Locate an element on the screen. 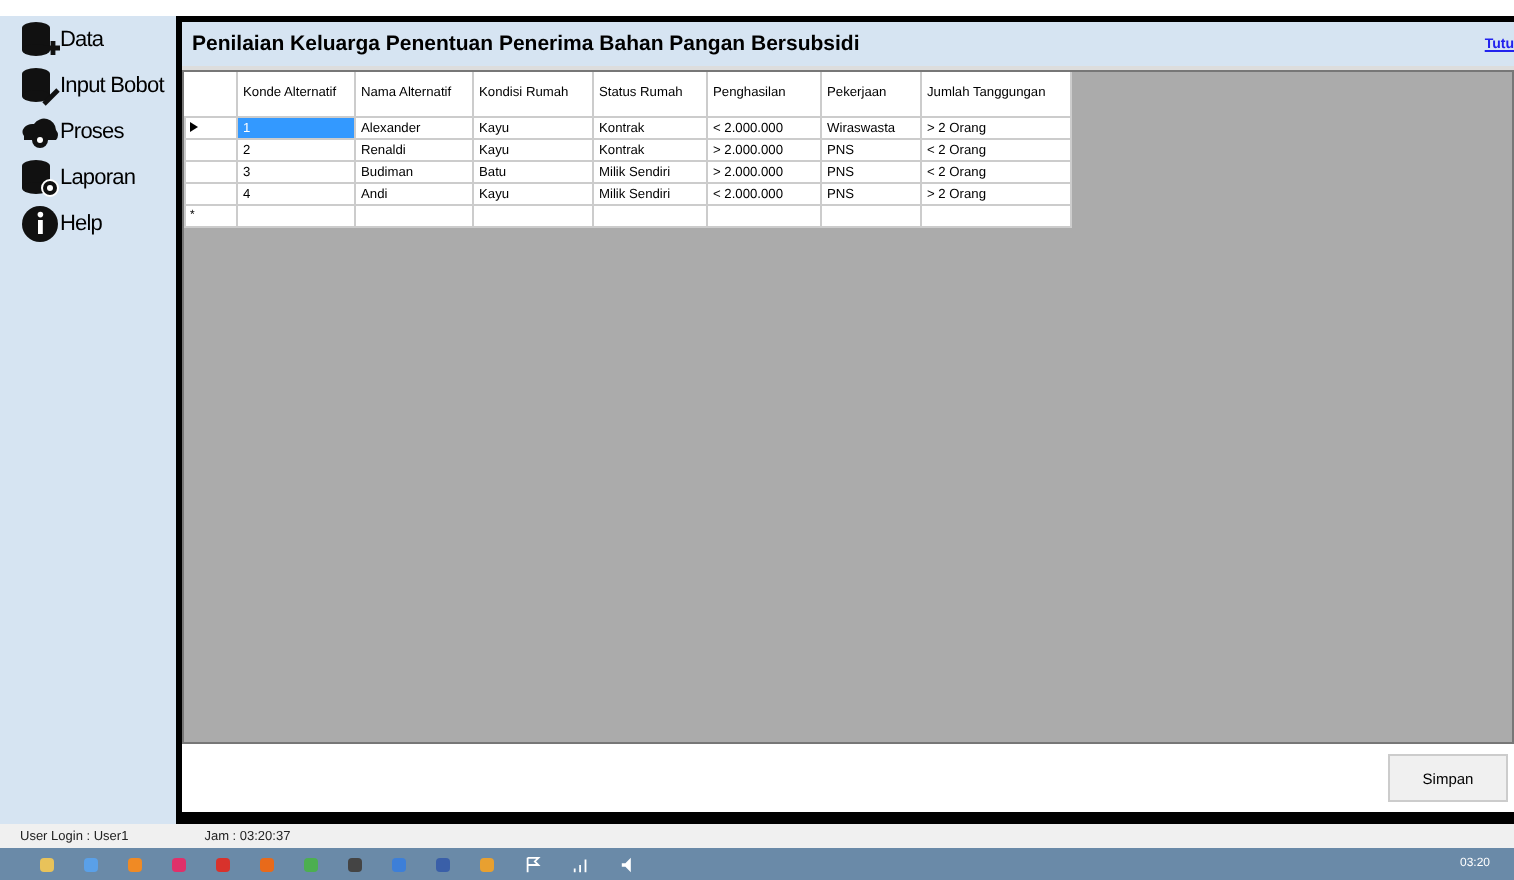  sidebar-item: Data is located at coordinates (98, 40).